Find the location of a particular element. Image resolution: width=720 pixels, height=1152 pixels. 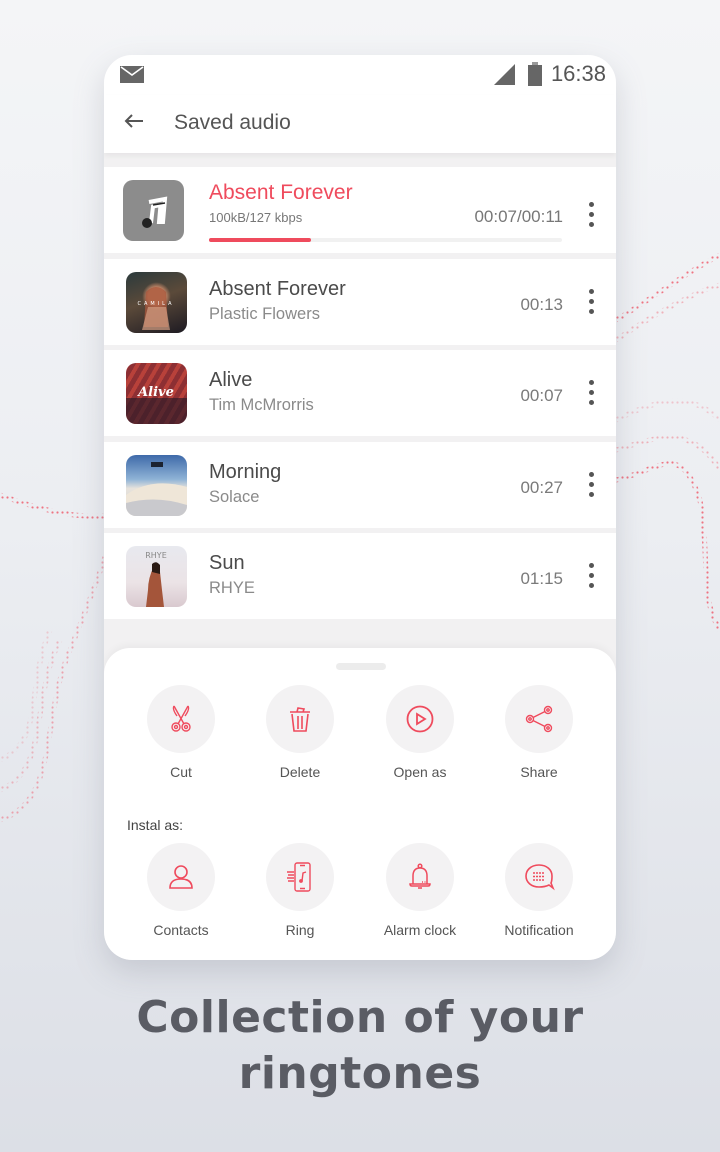

headline-line-1: Collection of your is located at coordinates (360, 1017).